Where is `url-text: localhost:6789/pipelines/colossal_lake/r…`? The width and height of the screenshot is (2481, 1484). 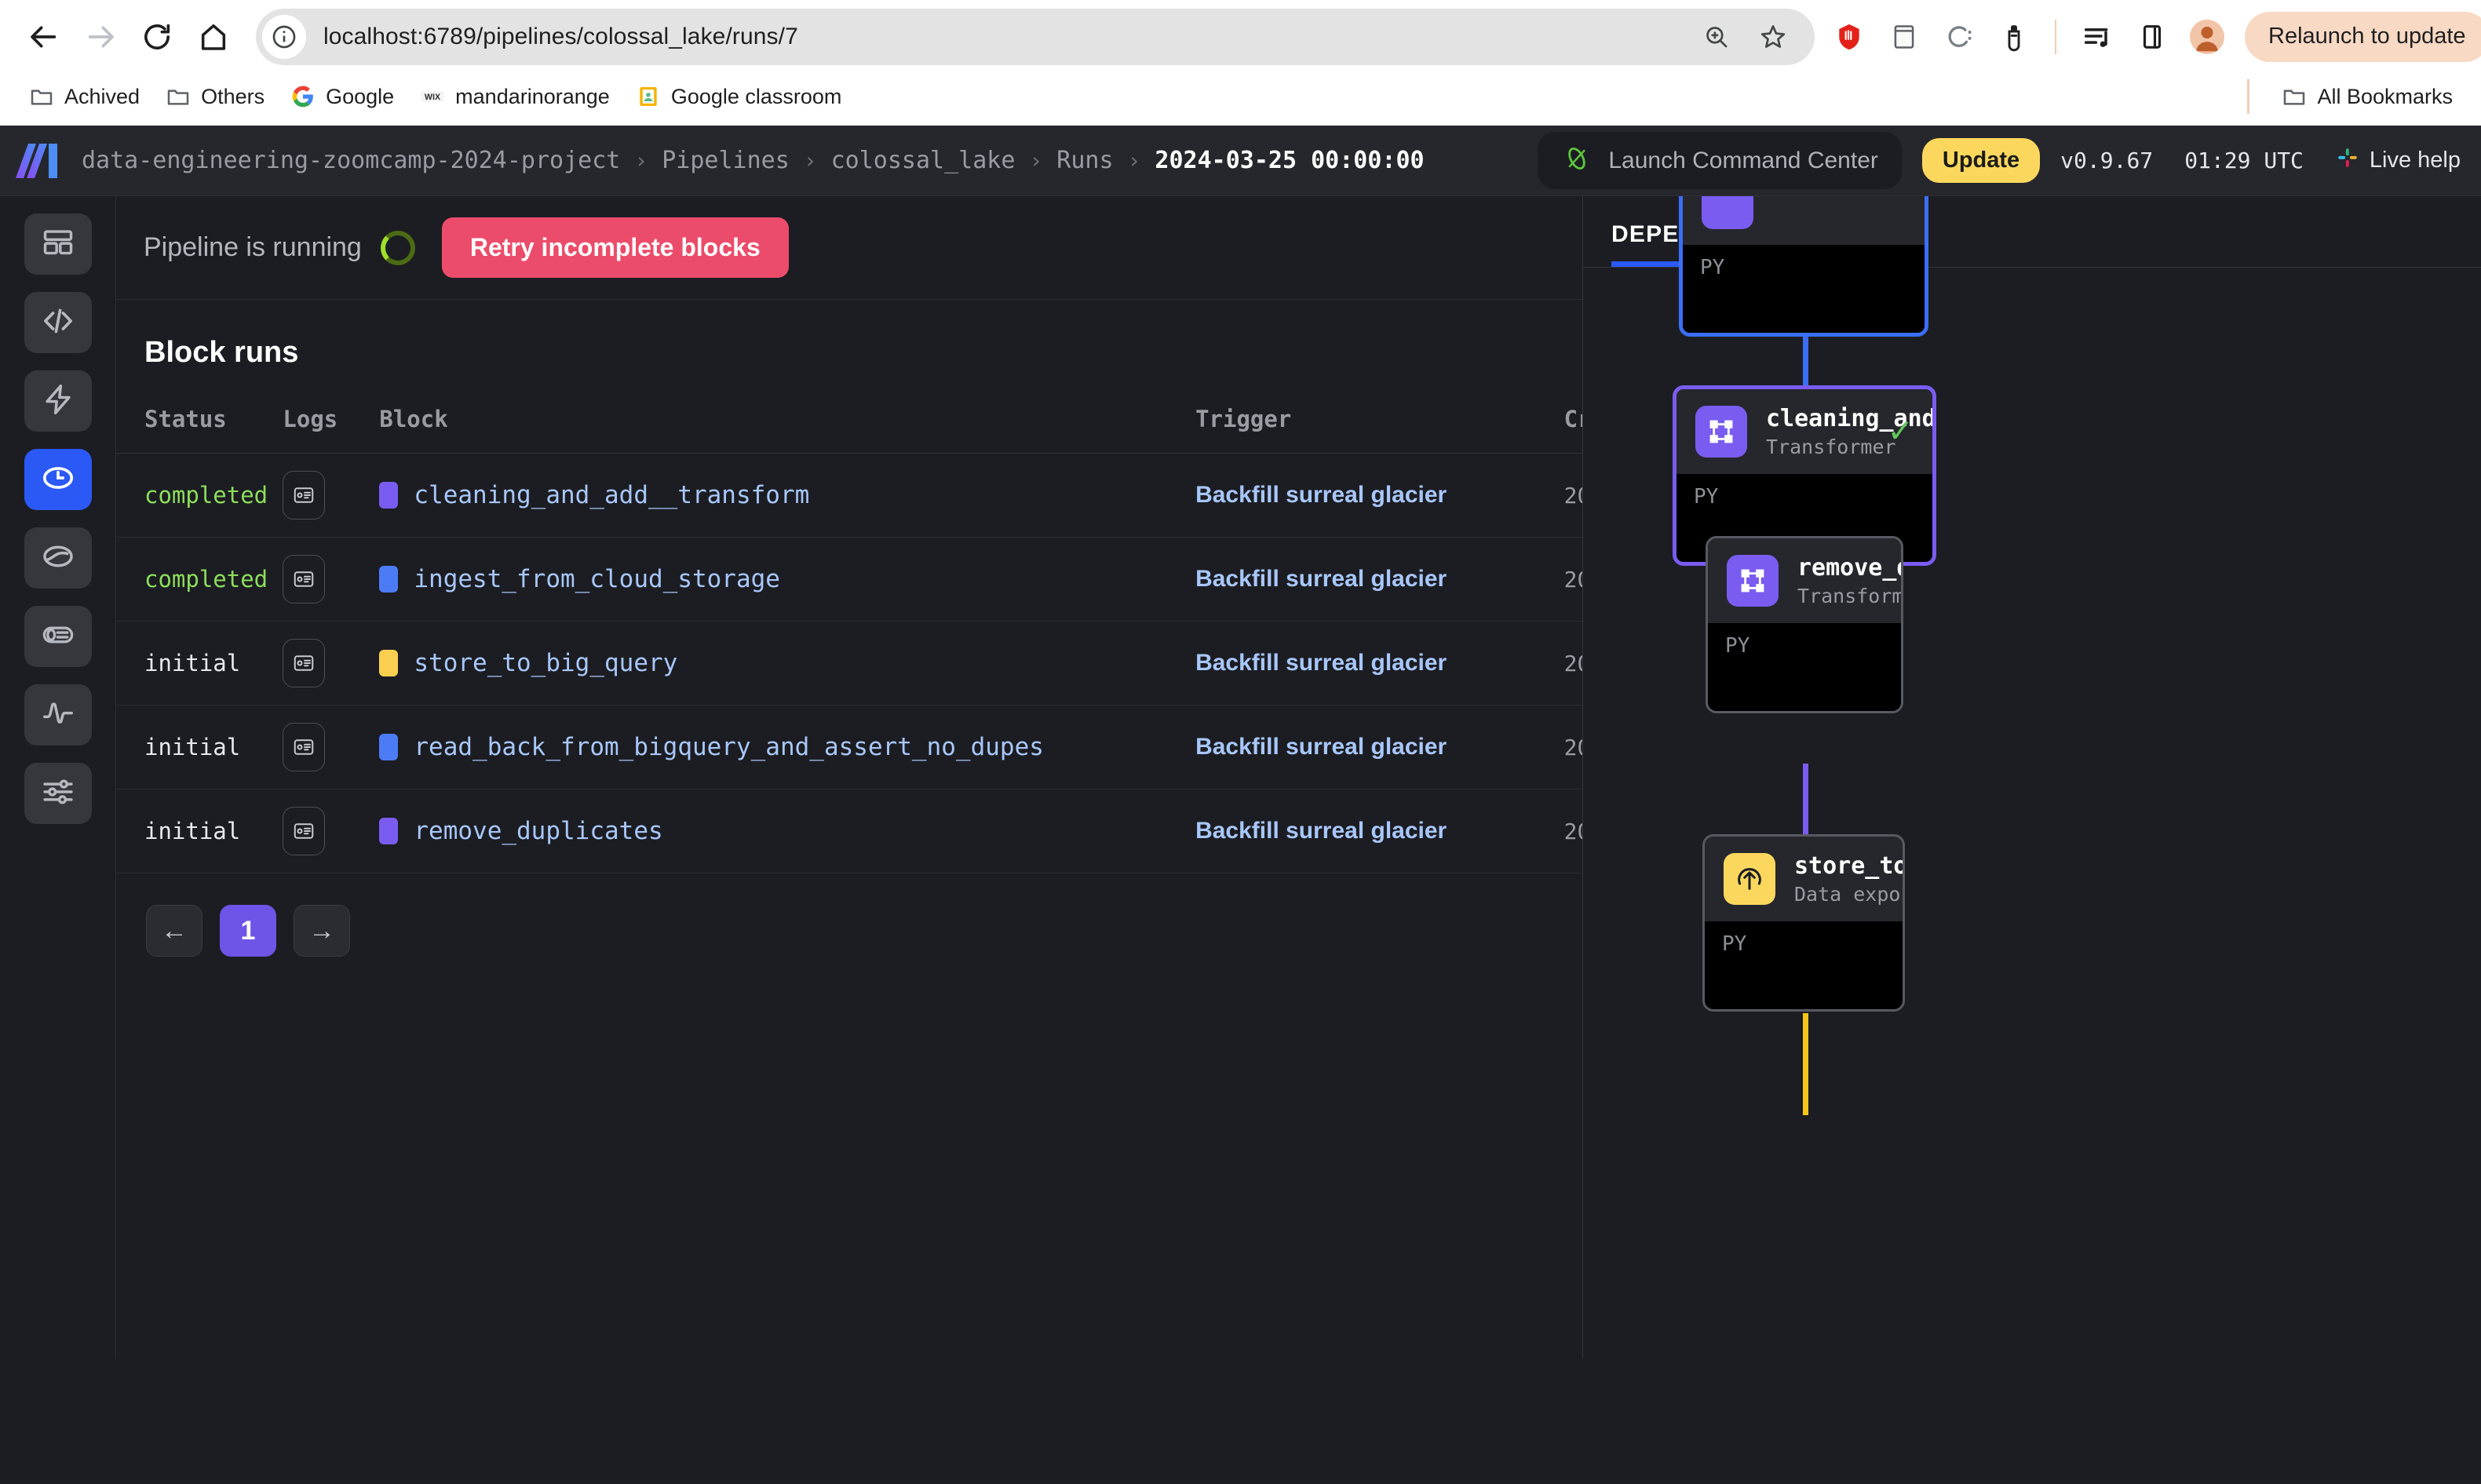 url-text: localhost:6789/pipelines/colossal_lake/r… is located at coordinates (1000, 37).